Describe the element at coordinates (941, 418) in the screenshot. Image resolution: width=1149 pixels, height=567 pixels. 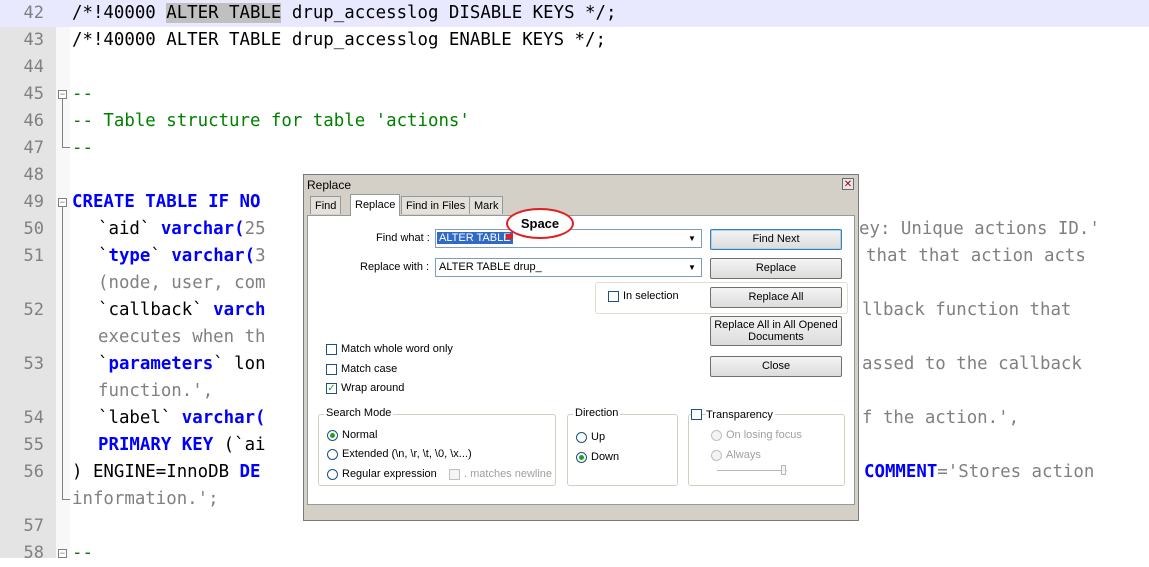
I see `line-text-right: f the action.',` at that location.